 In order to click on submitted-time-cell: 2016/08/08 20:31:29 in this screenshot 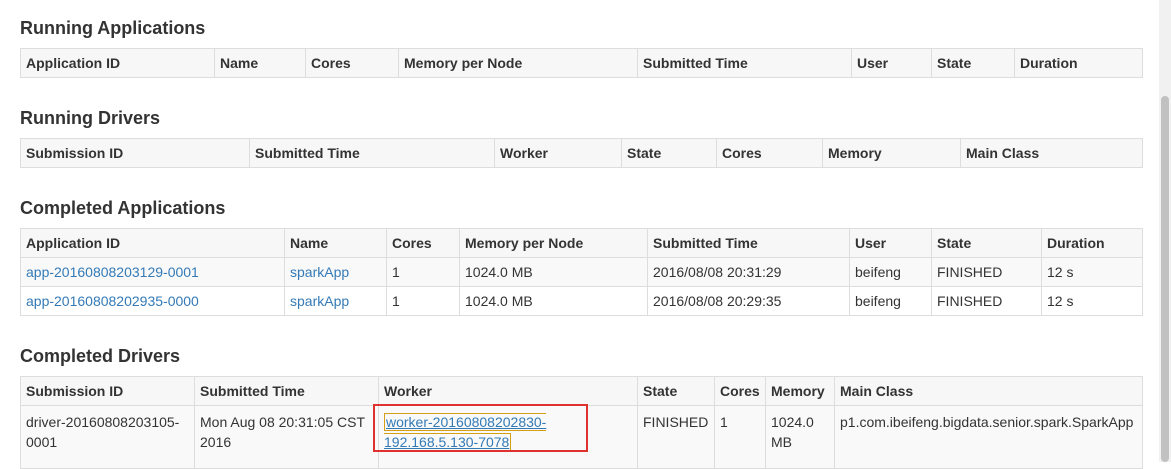, I will do `click(748, 272)`.